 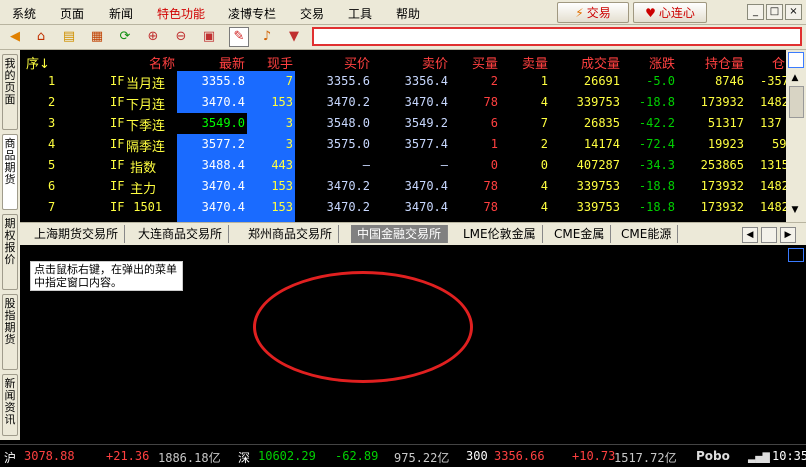 What do you see at coordinates (289, 81) in the screenshot?
I see `cell-vol: 7` at bounding box center [289, 81].